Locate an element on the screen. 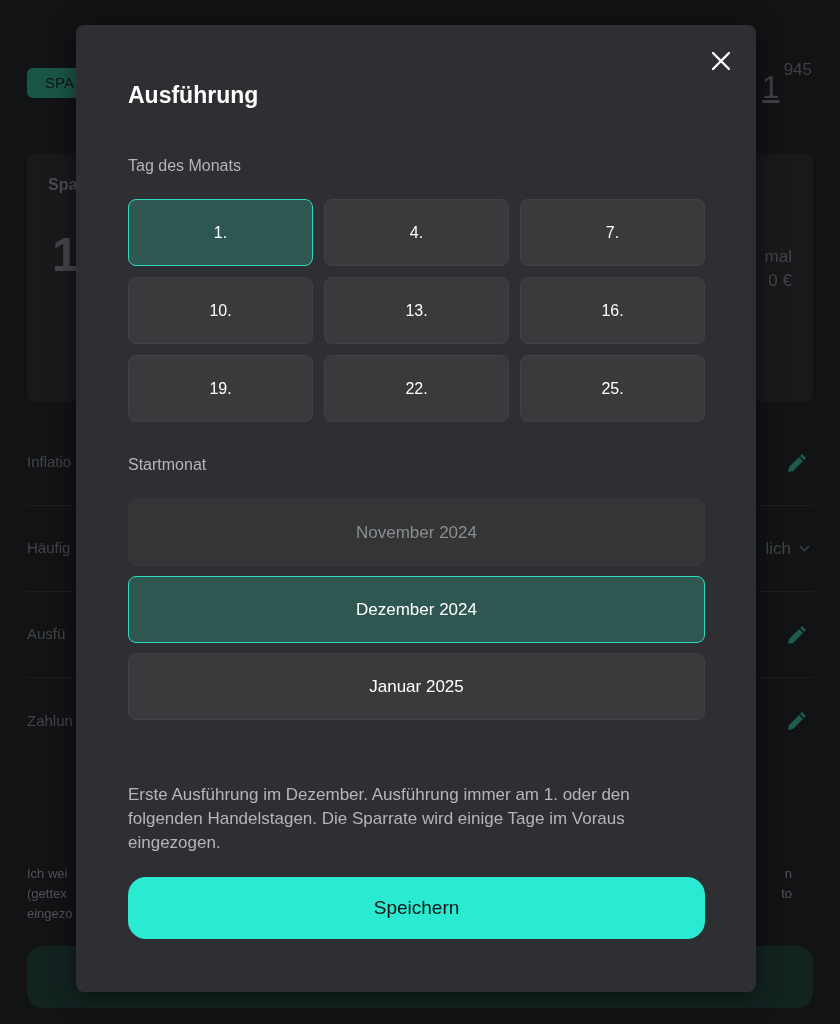 Image resolution: width=840 pixels, height=1024 pixels. day-option: 25. is located at coordinates (612, 388).